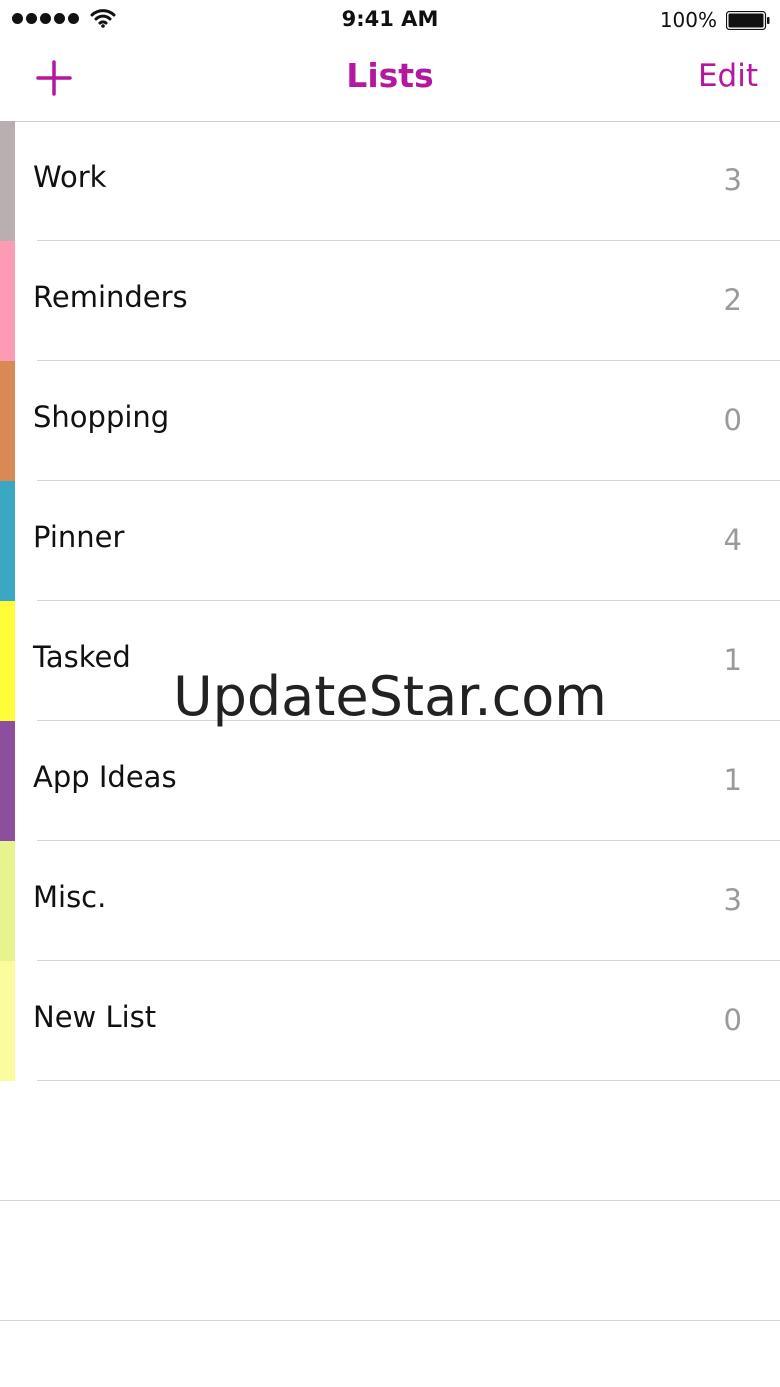  Describe the element at coordinates (732, 300) in the screenshot. I see `list-item-count: 2` at that location.